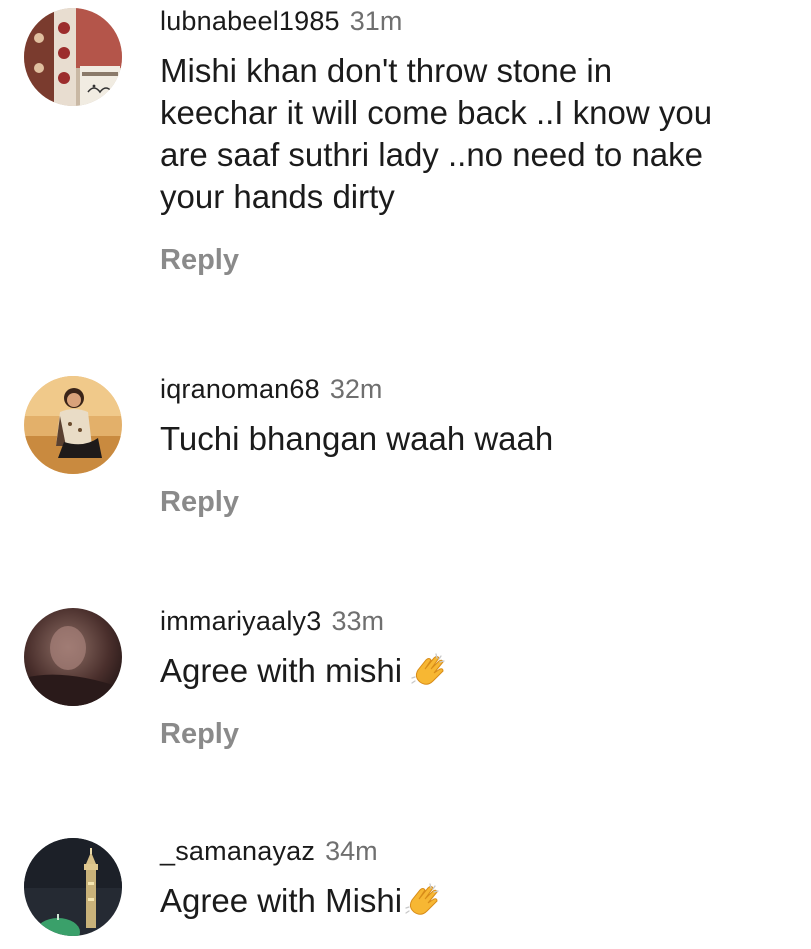 The image size is (811, 949). What do you see at coordinates (356, 389) in the screenshot?
I see `comment-timestamp: 32m` at bounding box center [356, 389].